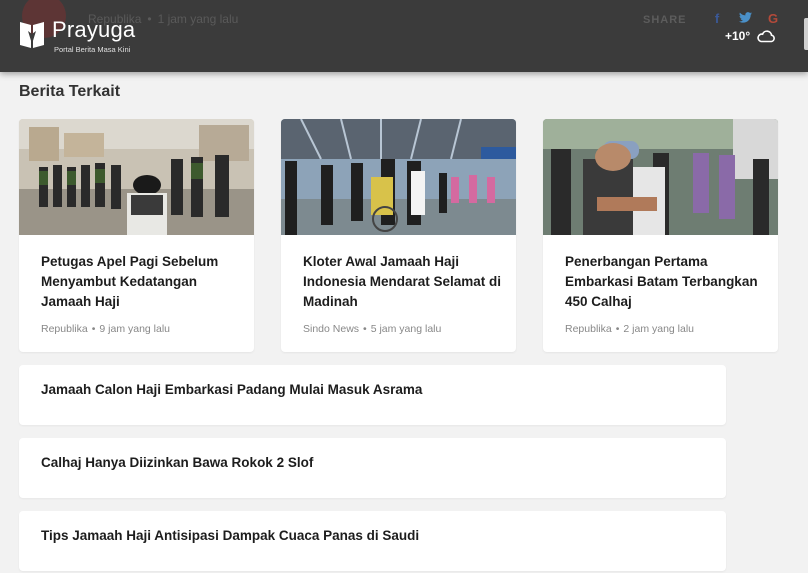 This screenshot has width=808, height=573. I want to click on site-logo: Prayuga Portal Berita Masa Kini, so click(76, 36).